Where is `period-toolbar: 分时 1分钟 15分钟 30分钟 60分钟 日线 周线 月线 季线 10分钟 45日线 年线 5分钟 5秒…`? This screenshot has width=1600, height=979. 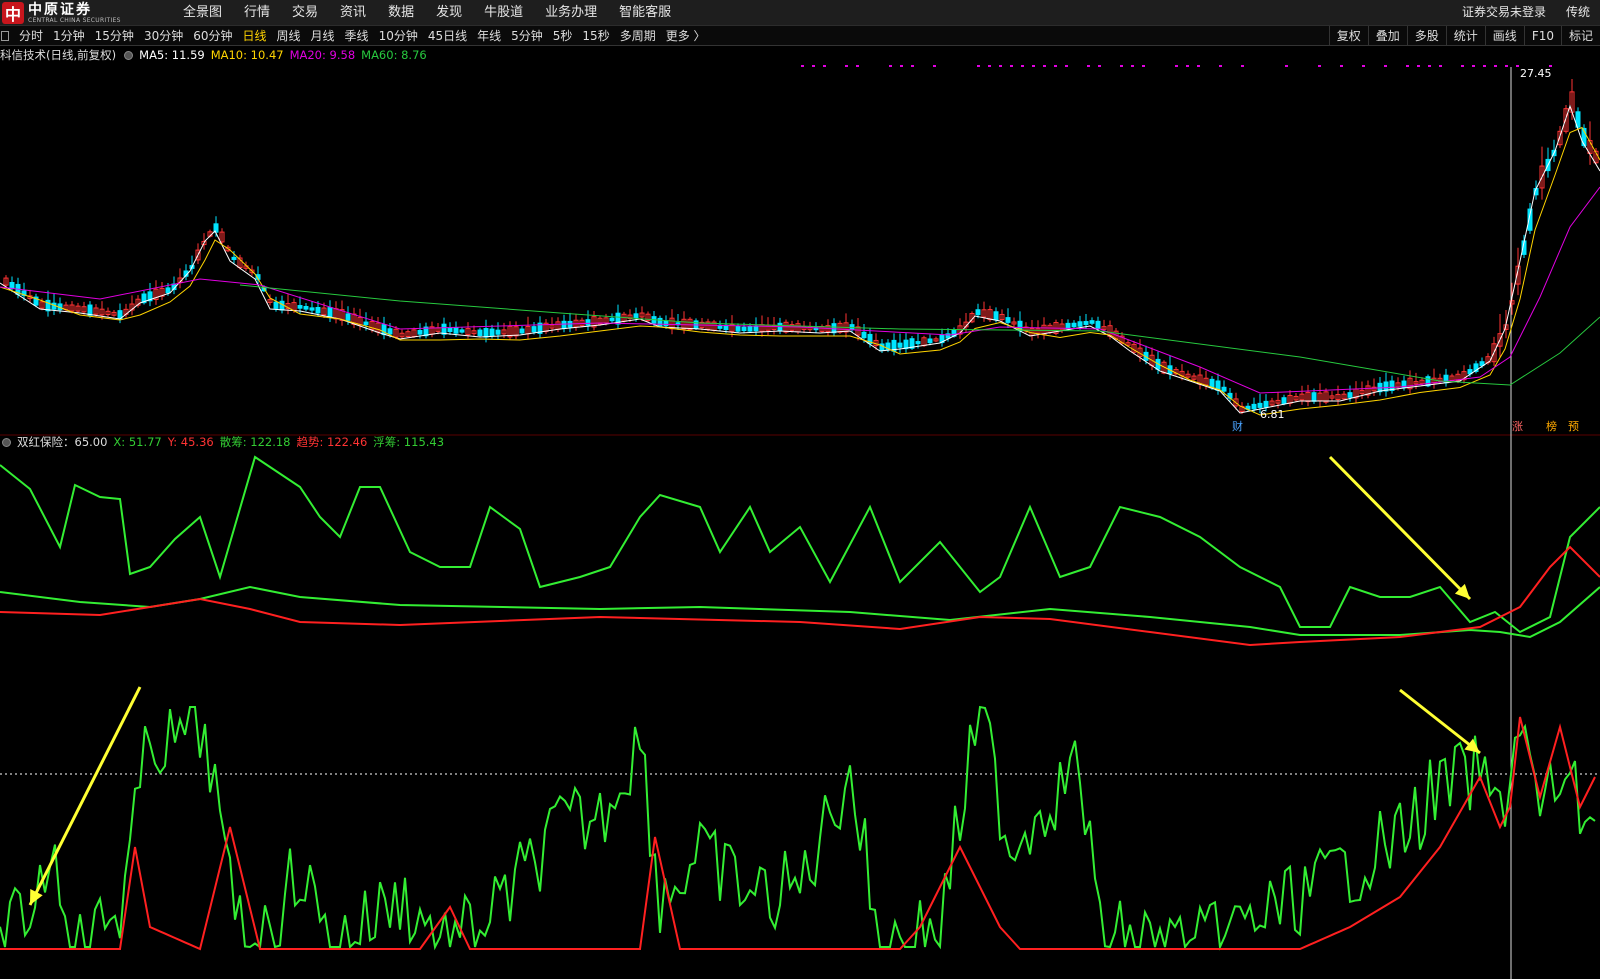 period-toolbar: 分时 1分钟 15分钟 30分钟 60分钟 日线 周线 月线 季线 10分钟 45日线 年线 5分钟 5秒… is located at coordinates (800, 36).